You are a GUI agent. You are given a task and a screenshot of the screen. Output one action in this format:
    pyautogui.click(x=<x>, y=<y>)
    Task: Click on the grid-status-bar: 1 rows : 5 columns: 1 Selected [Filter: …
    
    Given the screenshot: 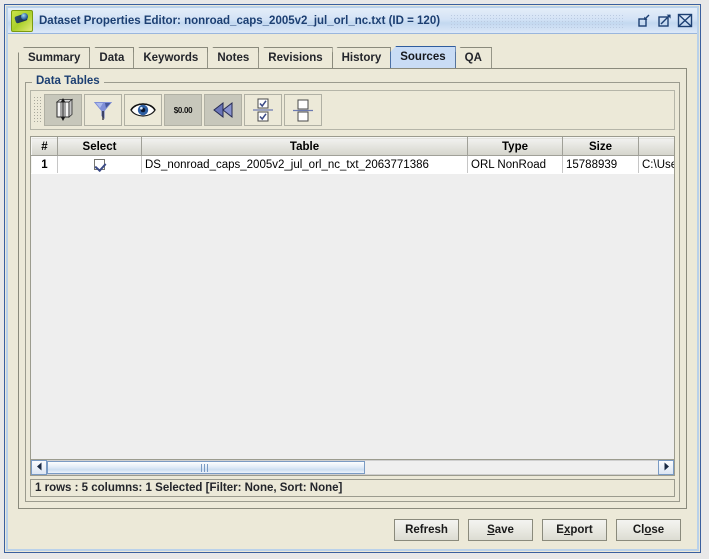 What is the action you would take?
    pyautogui.click(x=352, y=488)
    